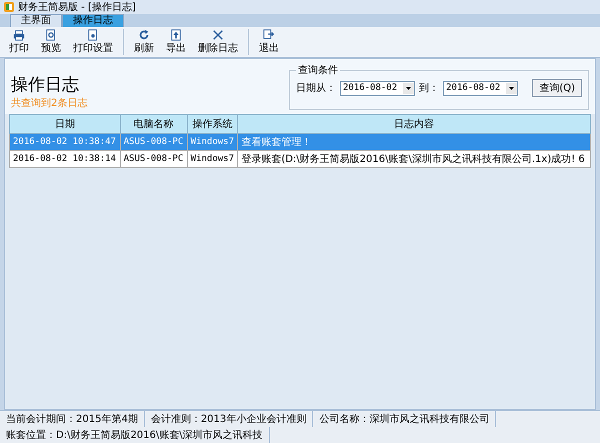 The image size is (600, 443). I want to click on toolbar-button: 预览, so click(51, 42).